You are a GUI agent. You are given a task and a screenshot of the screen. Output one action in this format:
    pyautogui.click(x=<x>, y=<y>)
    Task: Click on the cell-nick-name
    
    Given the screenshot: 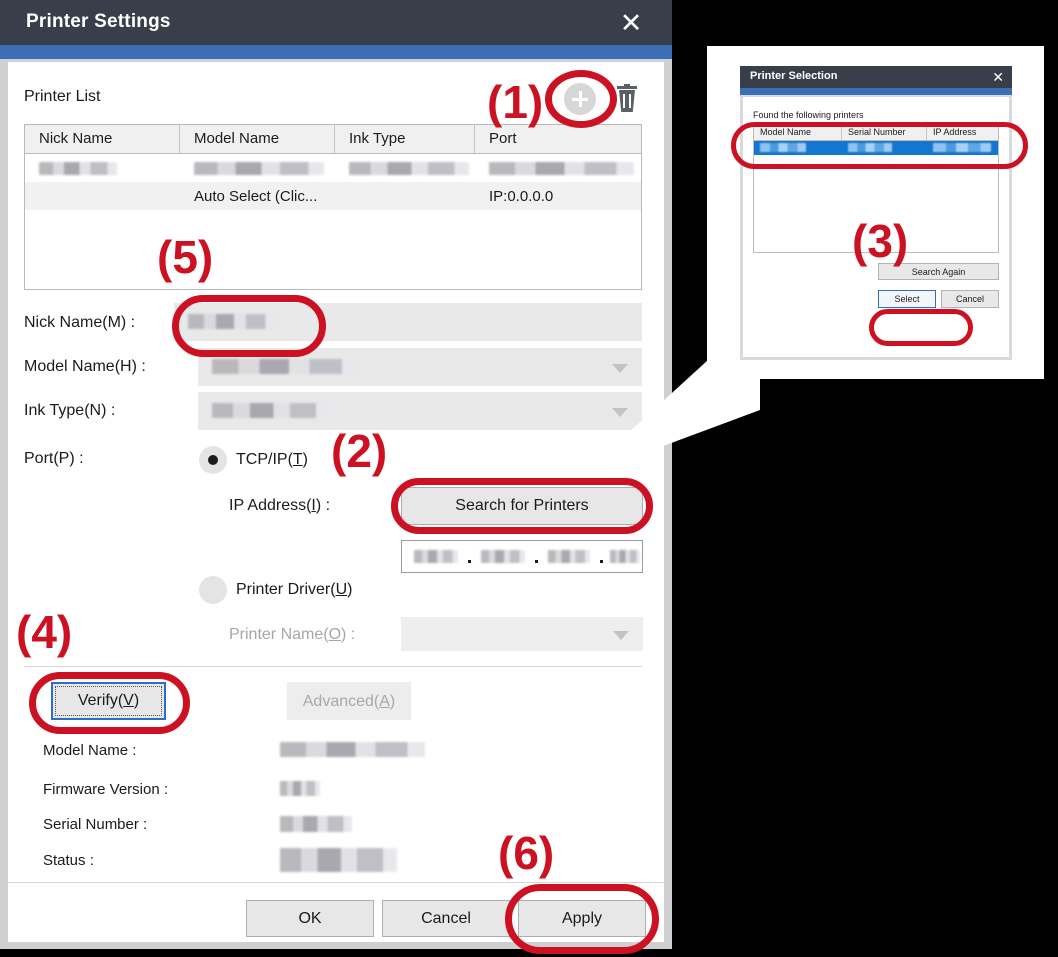 What is the action you would take?
    pyautogui.click(x=102, y=168)
    